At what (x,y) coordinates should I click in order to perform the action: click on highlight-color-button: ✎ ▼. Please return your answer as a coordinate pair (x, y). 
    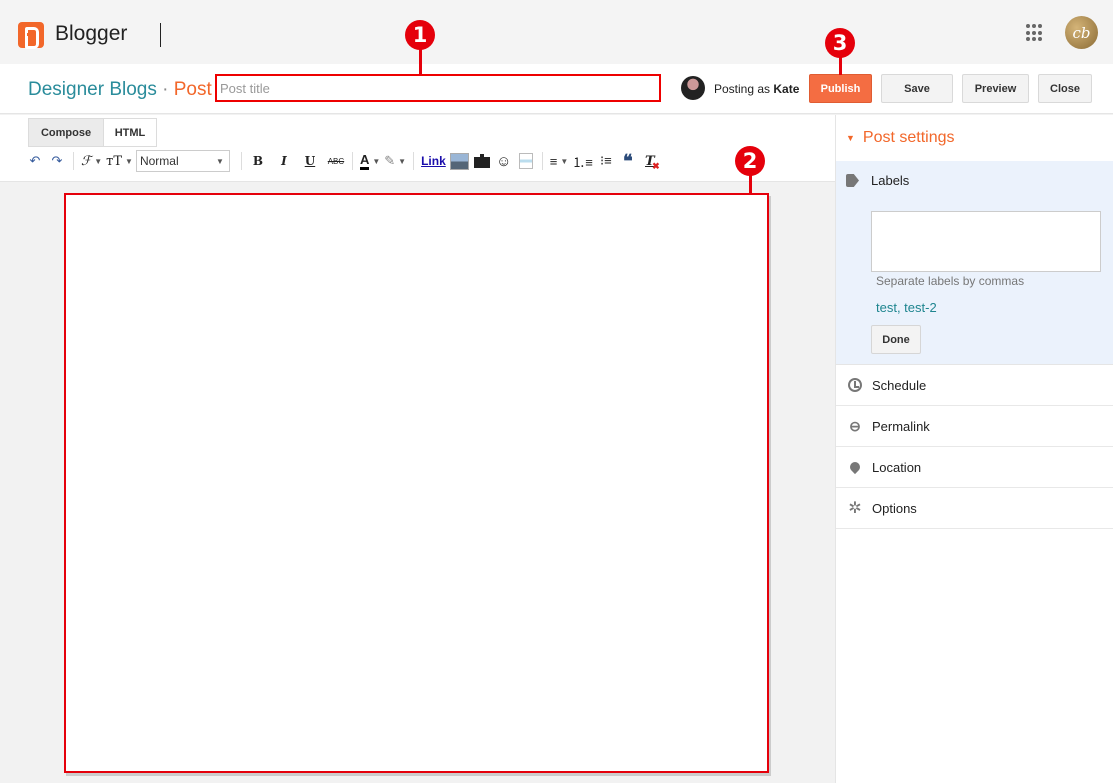
    Looking at the image, I should click on (395, 161).